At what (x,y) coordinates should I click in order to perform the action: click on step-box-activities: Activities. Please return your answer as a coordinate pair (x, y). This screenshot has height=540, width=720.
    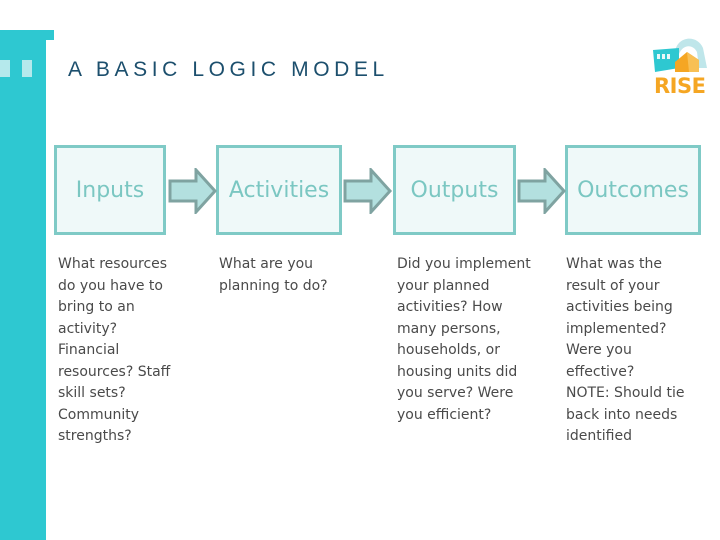
    Looking at the image, I should click on (279, 190).